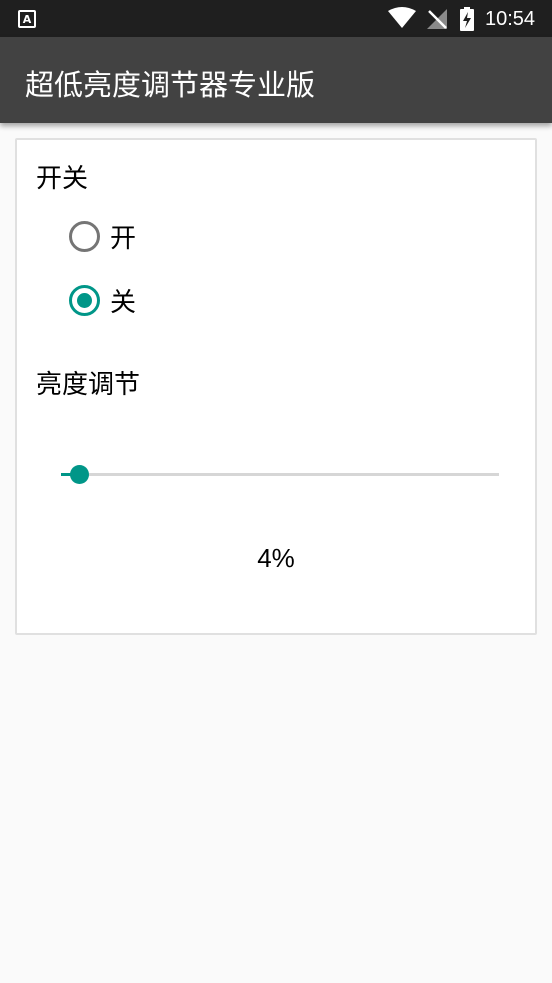  I want to click on switch-section-label: 开关, so click(62, 179).